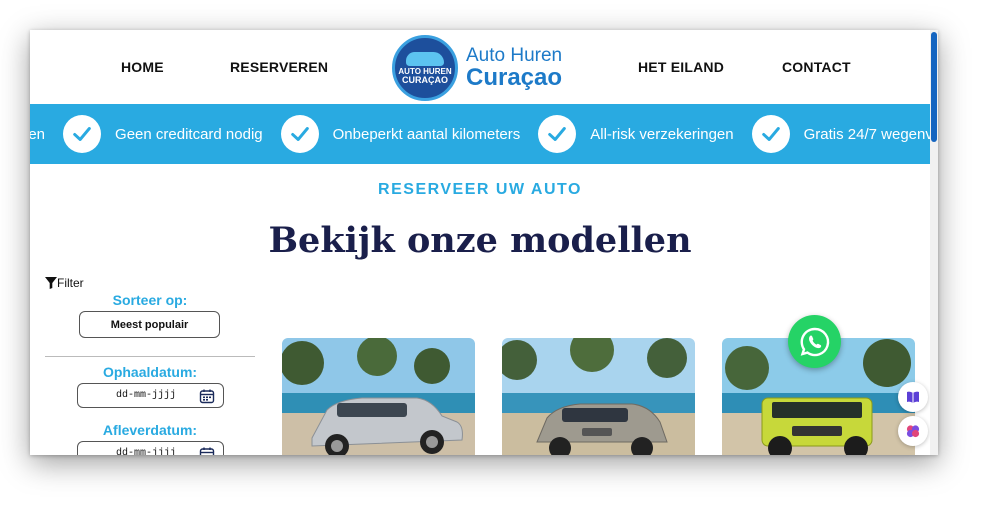  What do you see at coordinates (150, 300) in the screenshot?
I see `sort-label: Sorteer op:` at bounding box center [150, 300].